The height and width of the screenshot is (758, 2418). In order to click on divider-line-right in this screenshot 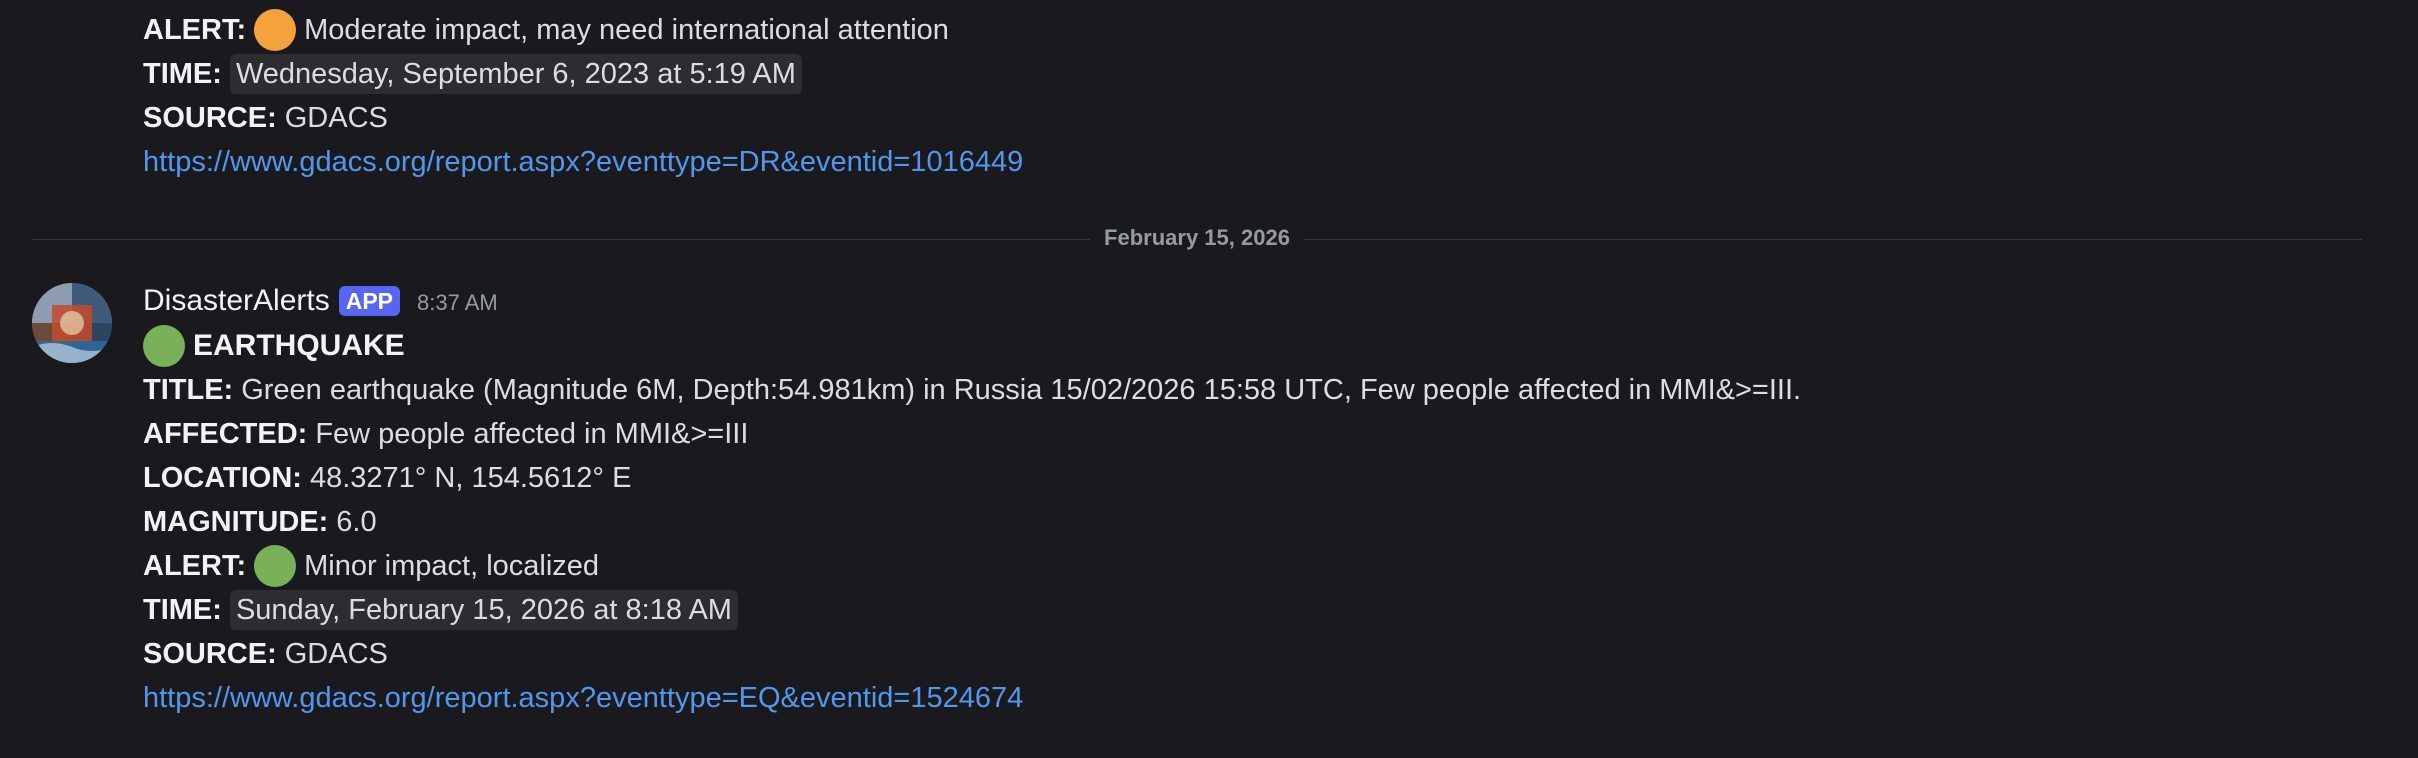, I will do `click(1832, 239)`.